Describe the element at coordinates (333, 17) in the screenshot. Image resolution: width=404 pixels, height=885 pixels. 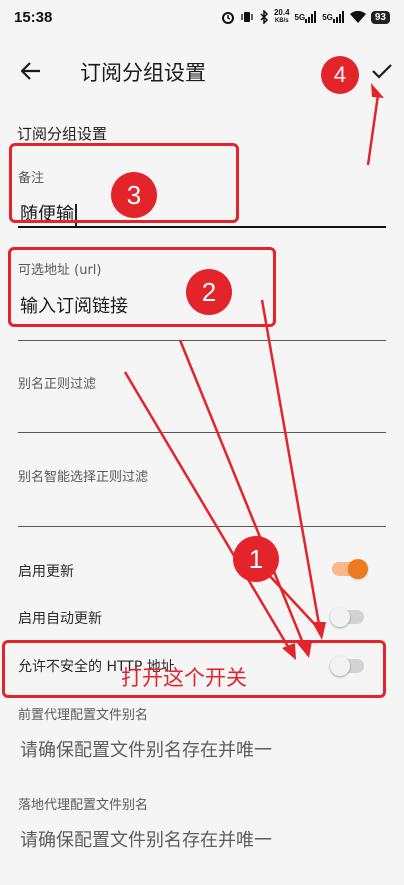
I see `signal-icon-sim2: 5G` at that location.